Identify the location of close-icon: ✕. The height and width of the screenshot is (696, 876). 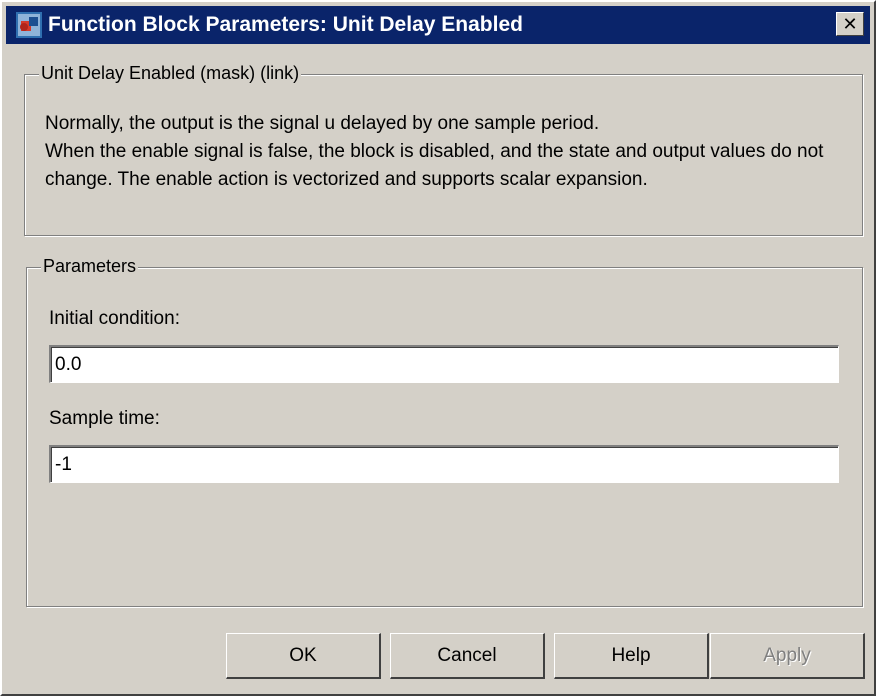
(850, 24).